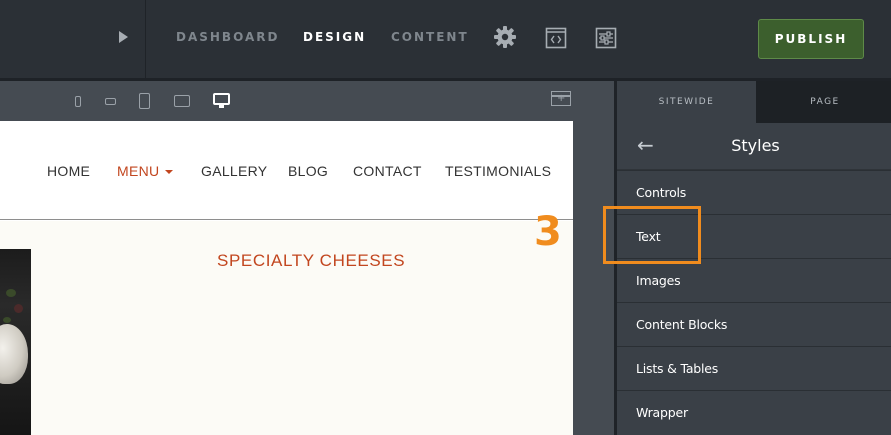  I want to click on panel-item-images: Images, so click(754, 280).